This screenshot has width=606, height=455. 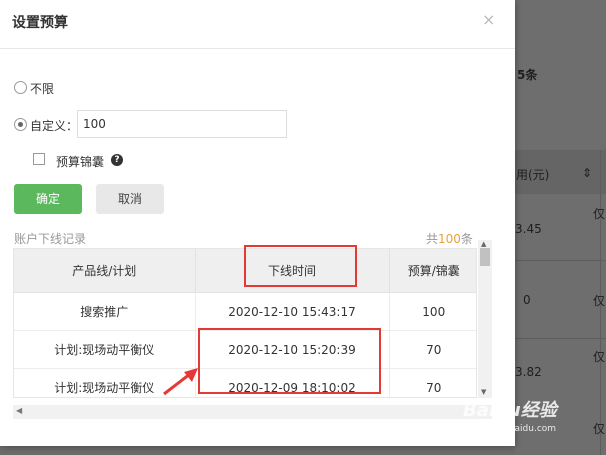 What do you see at coordinates (528, 372) in the screenshot?
I see `bg-cell: 3.82` at bounding box center [528, 372].